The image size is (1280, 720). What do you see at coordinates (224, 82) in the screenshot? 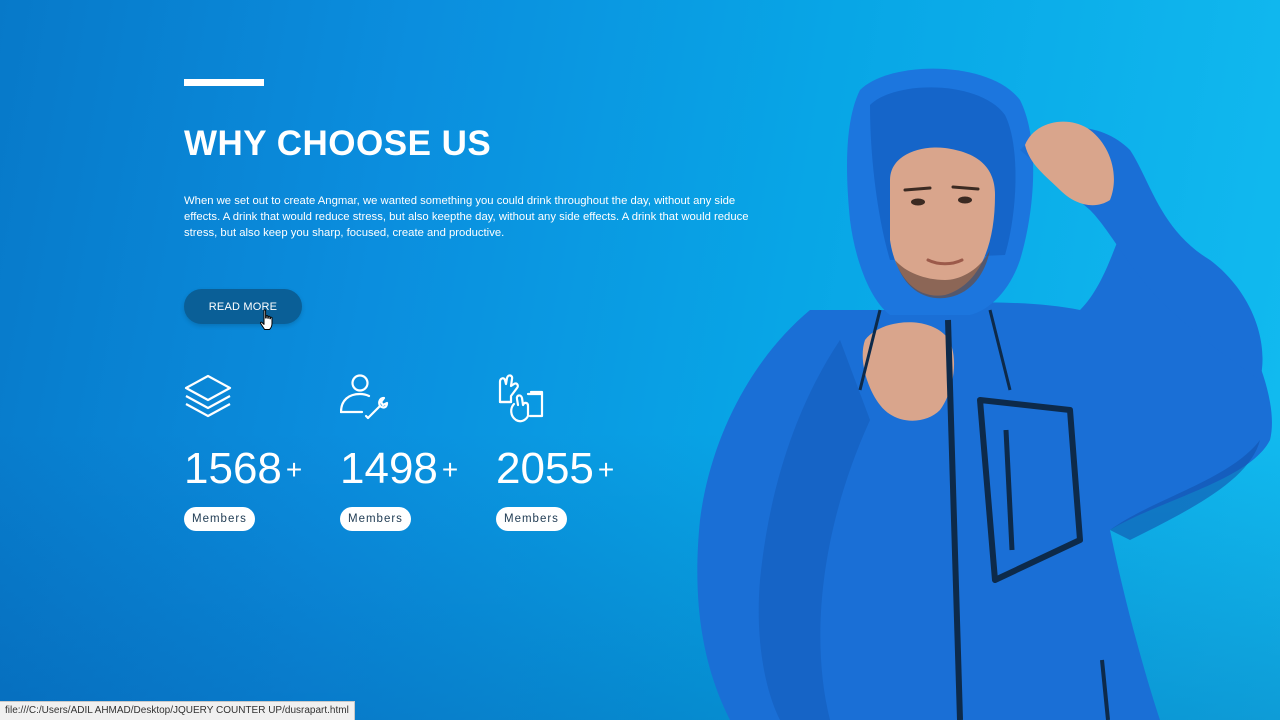
I see `title-accent-bar` at bounding box center [224, 82].